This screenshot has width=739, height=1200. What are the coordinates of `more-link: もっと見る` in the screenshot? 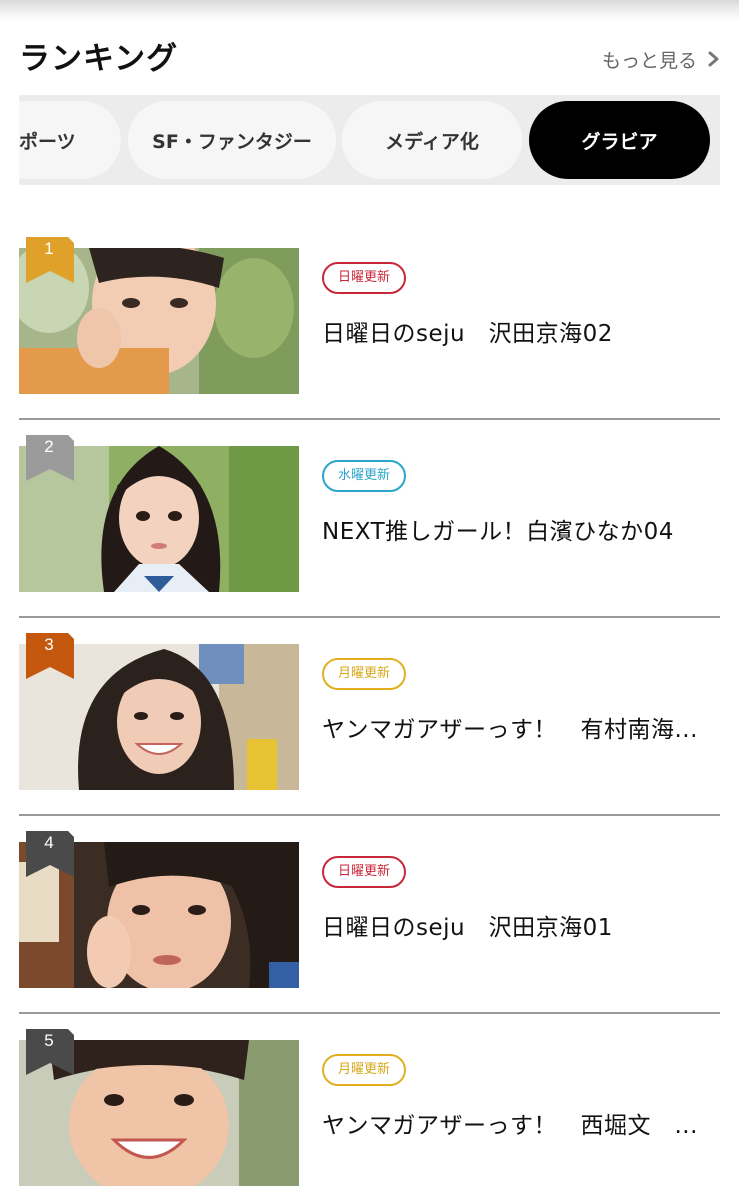 It's located at (661, 55).